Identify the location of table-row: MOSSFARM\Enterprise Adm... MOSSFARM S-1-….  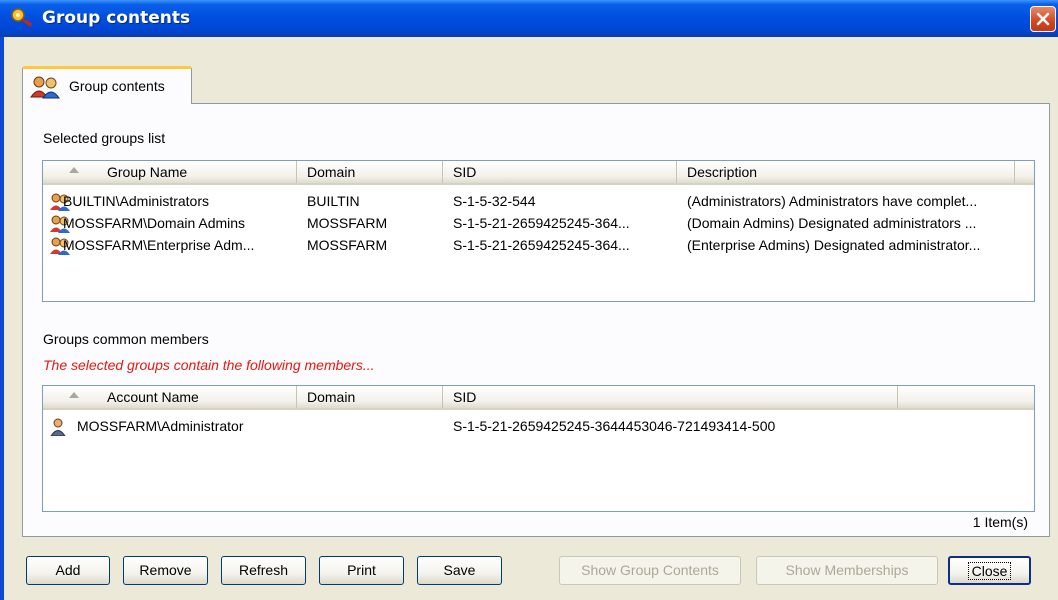
(538, 246).